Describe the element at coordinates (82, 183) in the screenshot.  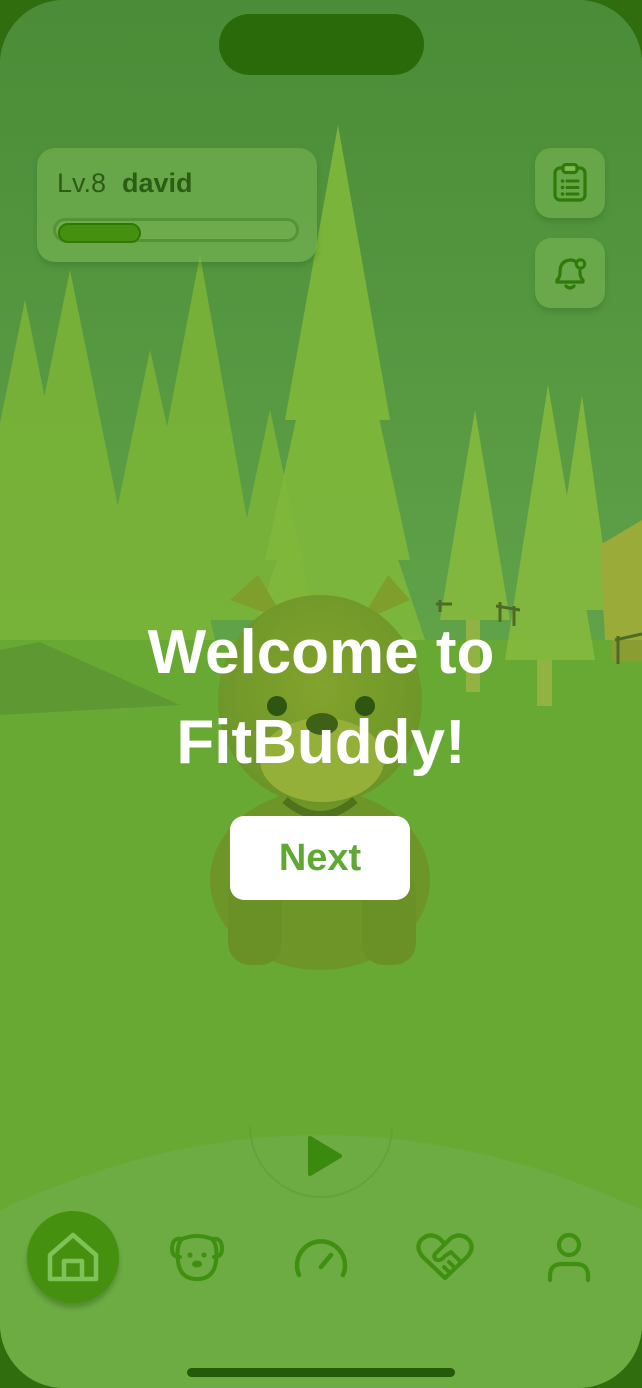
I see `level-label: Lv.8` at that location.